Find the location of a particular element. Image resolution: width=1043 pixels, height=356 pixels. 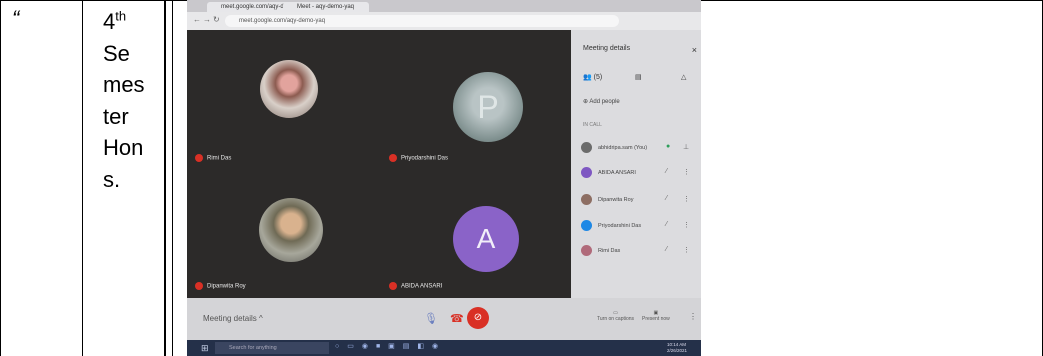

tile-name-rimi: Rimi Das is located at coordinates (213, 158).